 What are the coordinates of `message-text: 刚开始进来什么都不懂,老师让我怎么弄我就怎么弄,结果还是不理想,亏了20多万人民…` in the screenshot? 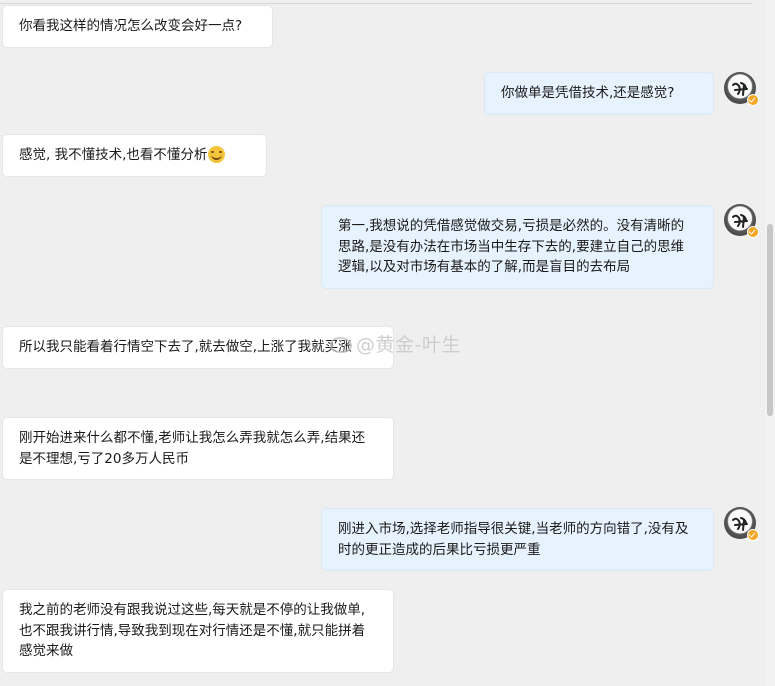 It's located at (192, 448).